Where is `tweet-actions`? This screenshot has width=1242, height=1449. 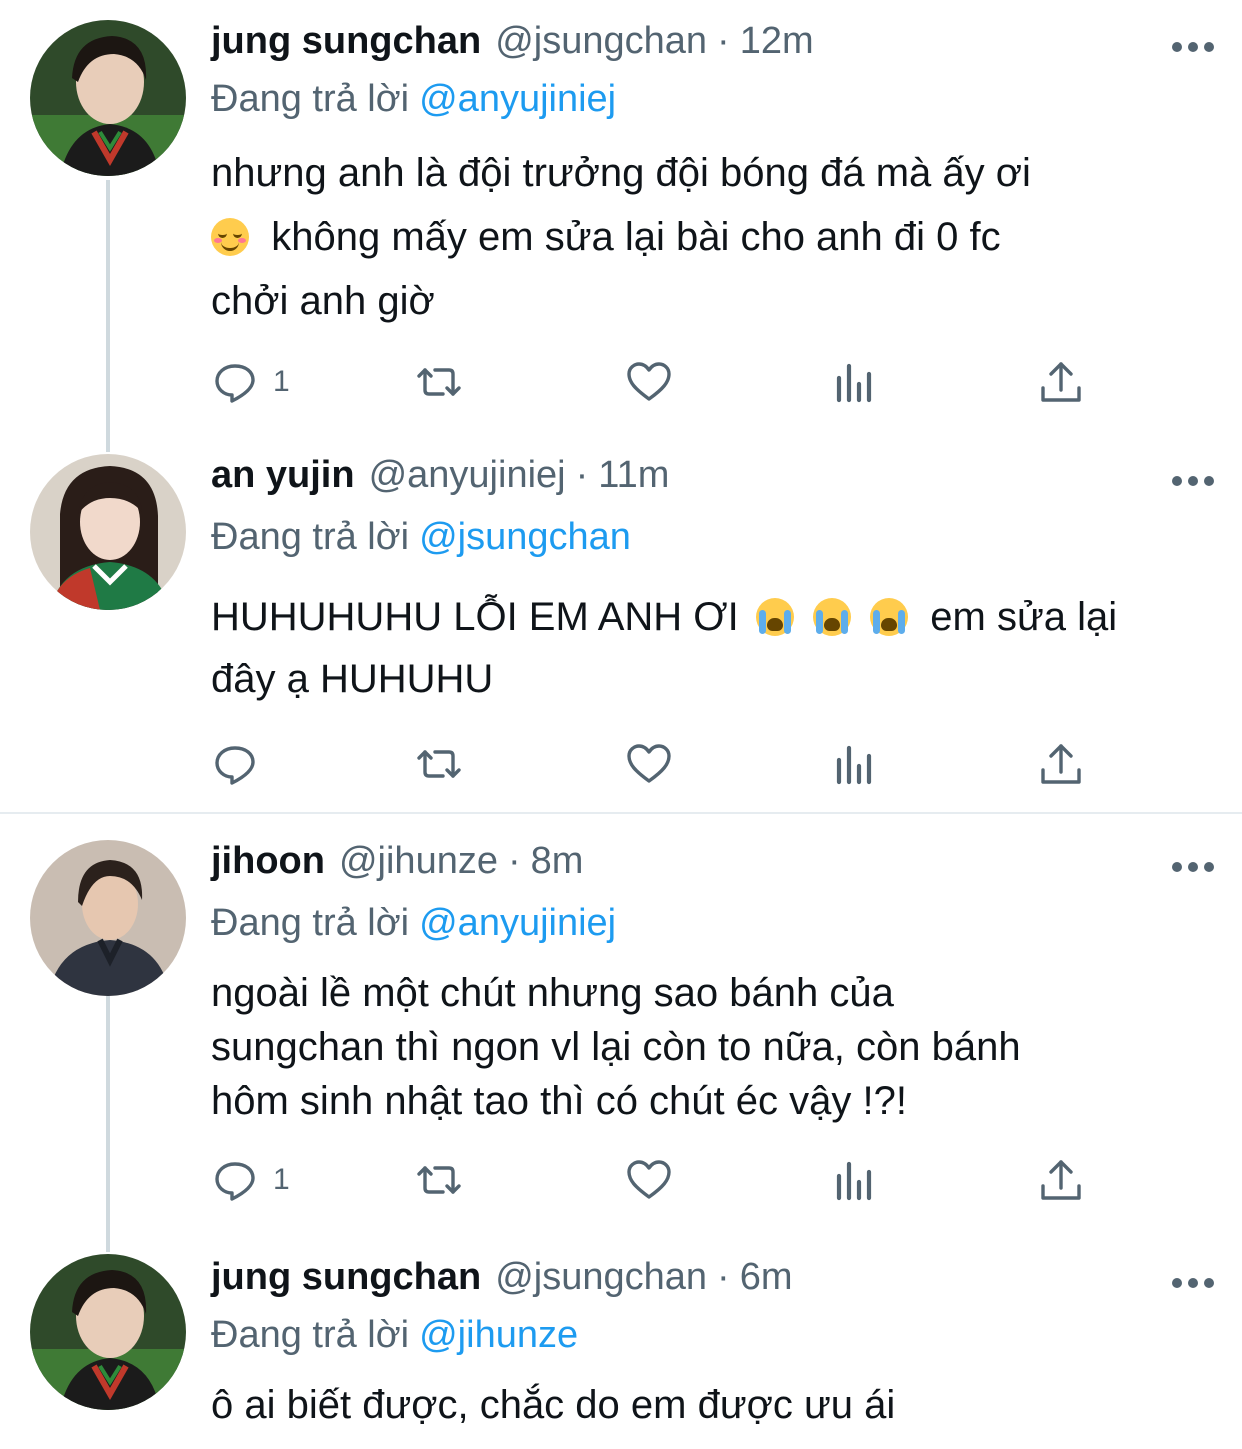 tweet-actions is located at coordinates (661, 764).